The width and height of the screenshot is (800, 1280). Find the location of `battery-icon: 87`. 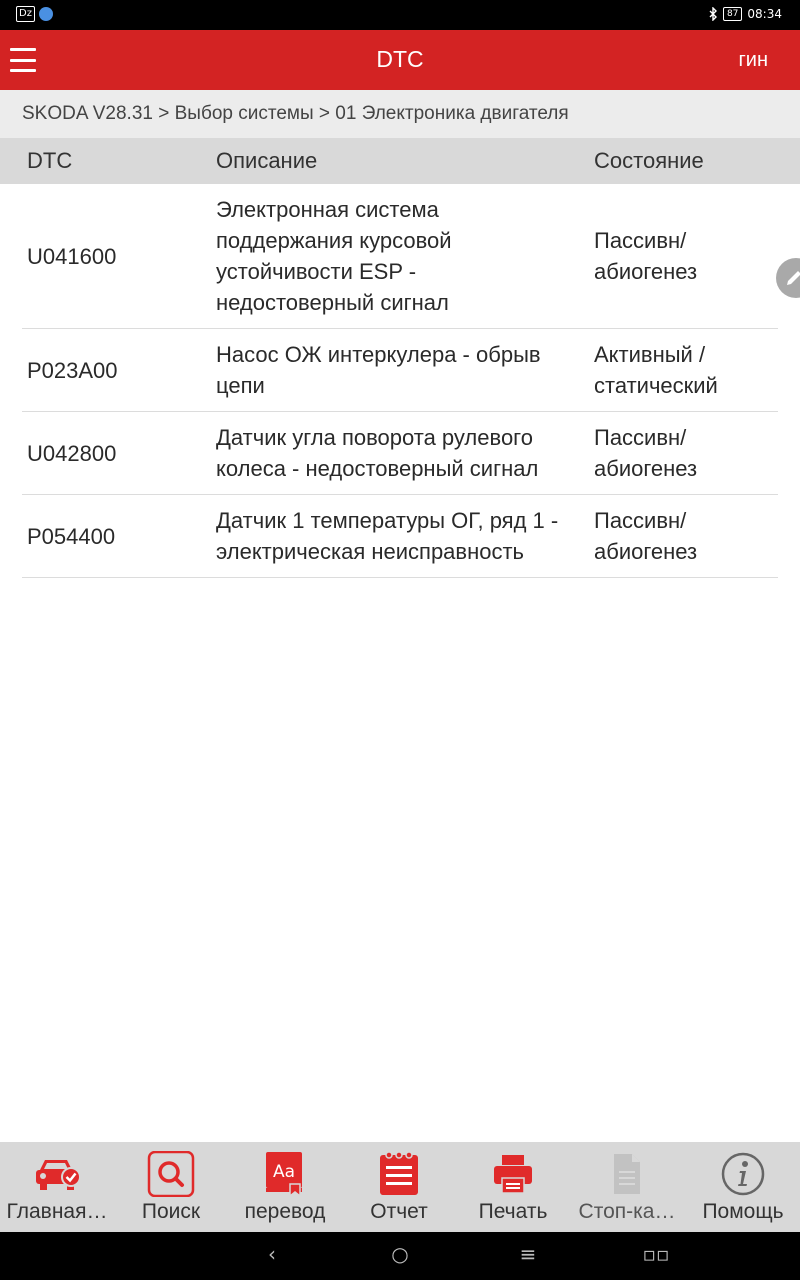

battery-icon: 87 is located at coordinates (732, 14).